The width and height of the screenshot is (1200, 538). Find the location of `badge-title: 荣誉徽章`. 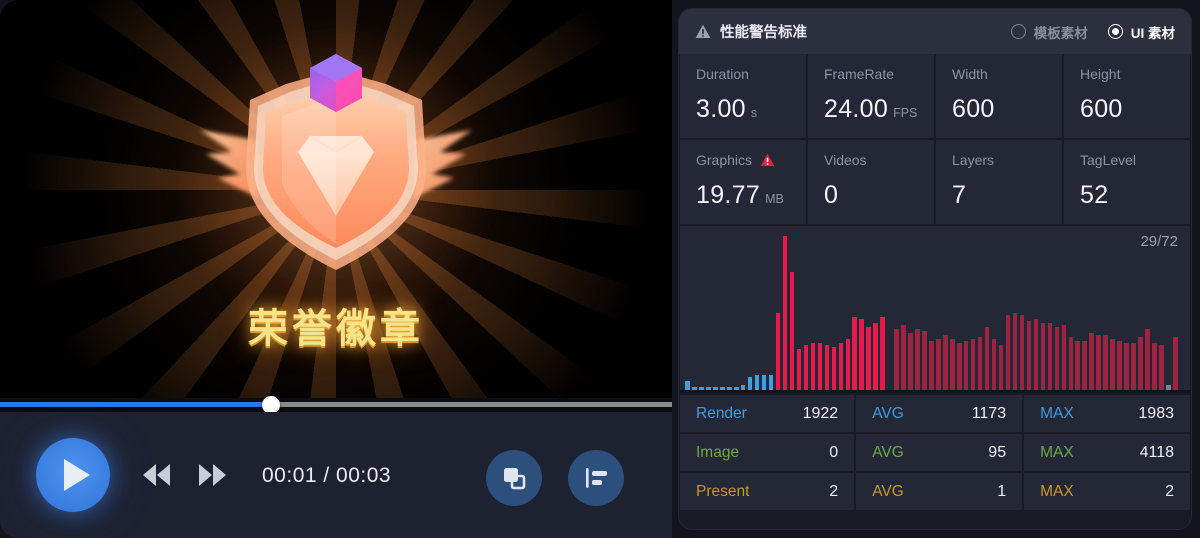

badge-title: 荣誉徽章 is located at coordinates (336, 329).